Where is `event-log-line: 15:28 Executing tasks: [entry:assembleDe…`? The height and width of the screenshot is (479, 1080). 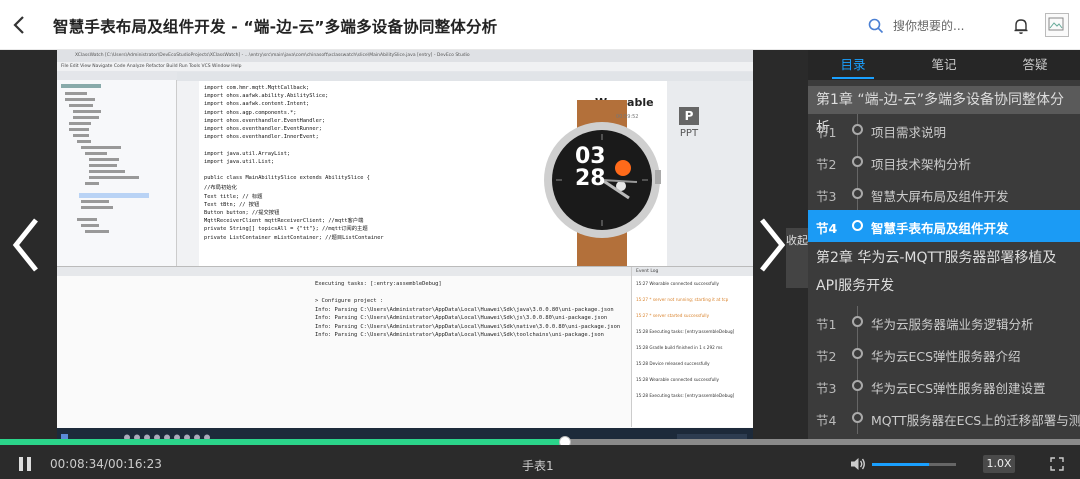
event-log-line: 15:28 Executing tasks: [entry:assembleDe… is located at coordinates (685, 395).